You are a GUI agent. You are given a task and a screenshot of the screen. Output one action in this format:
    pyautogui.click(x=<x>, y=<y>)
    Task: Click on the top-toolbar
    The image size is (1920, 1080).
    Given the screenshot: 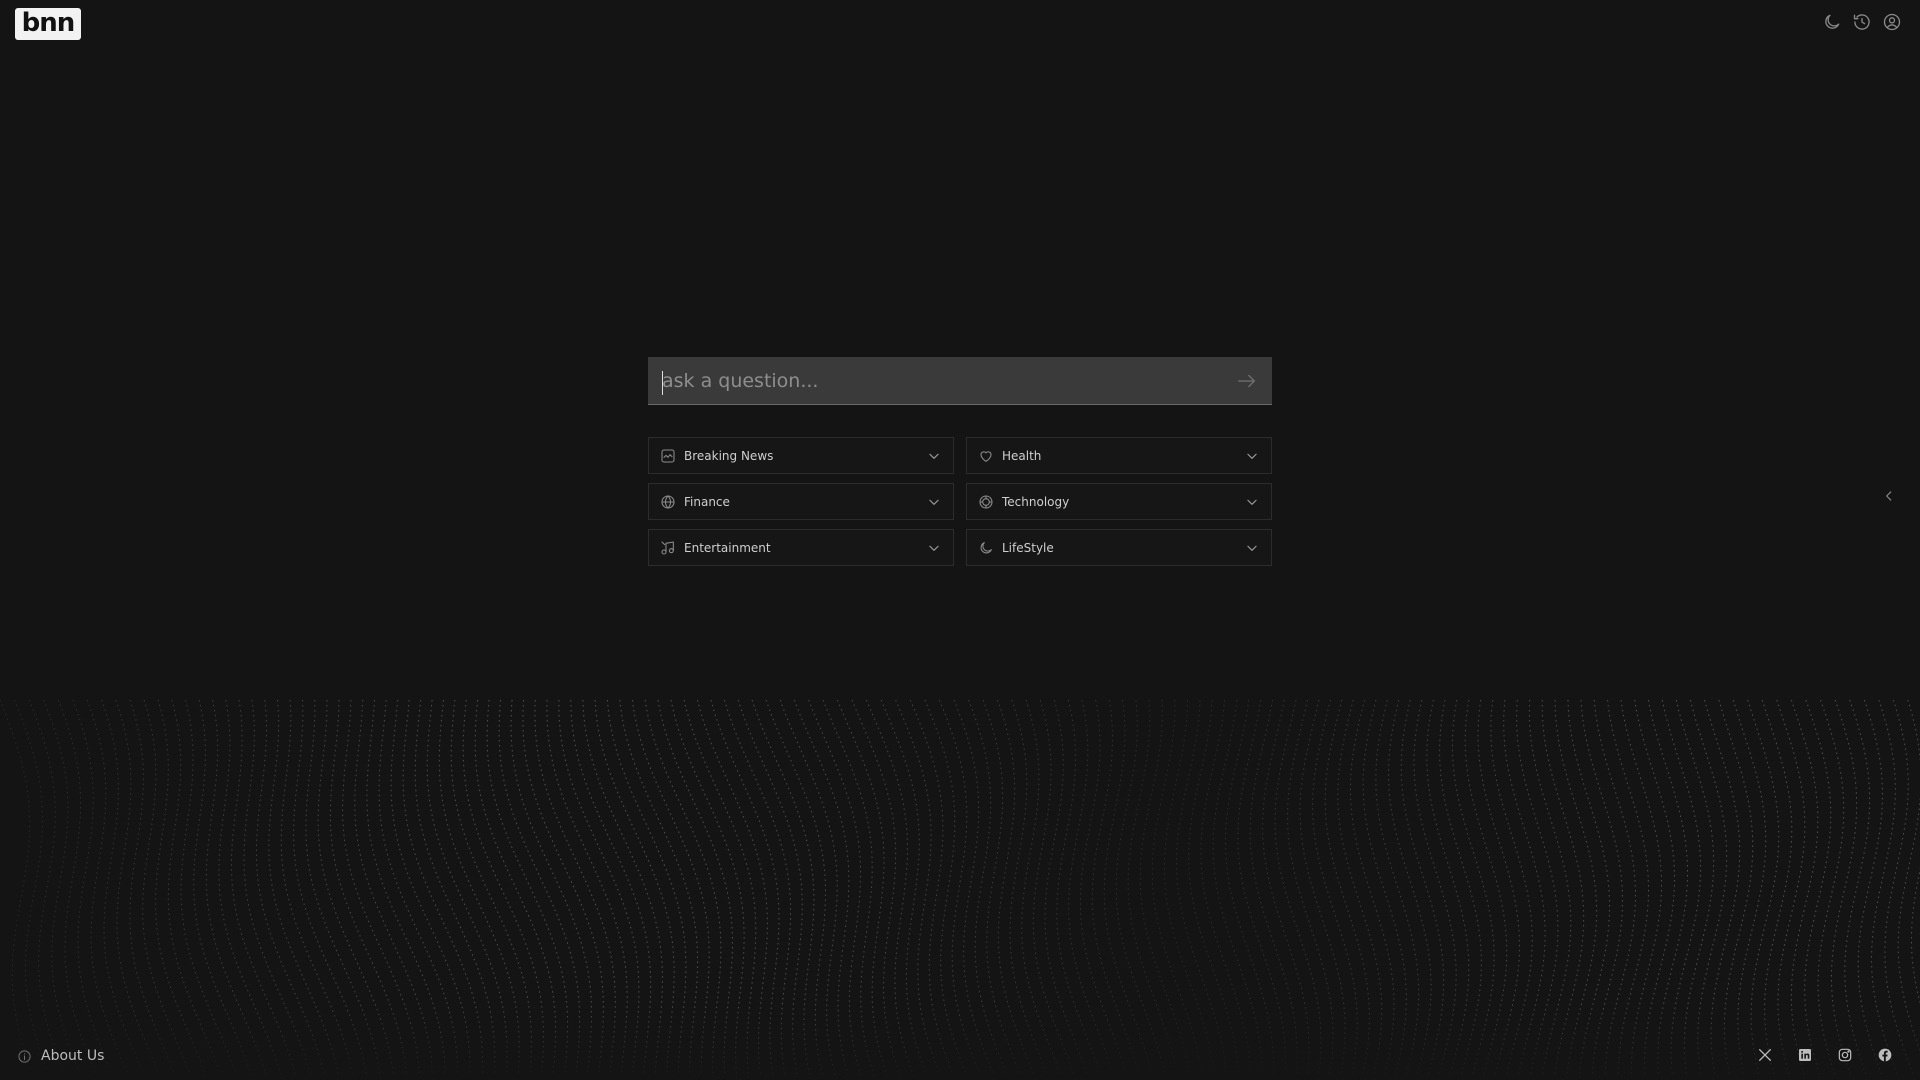 What is the action you would take?
    pyautogui.click(x=1862, y=22)
    